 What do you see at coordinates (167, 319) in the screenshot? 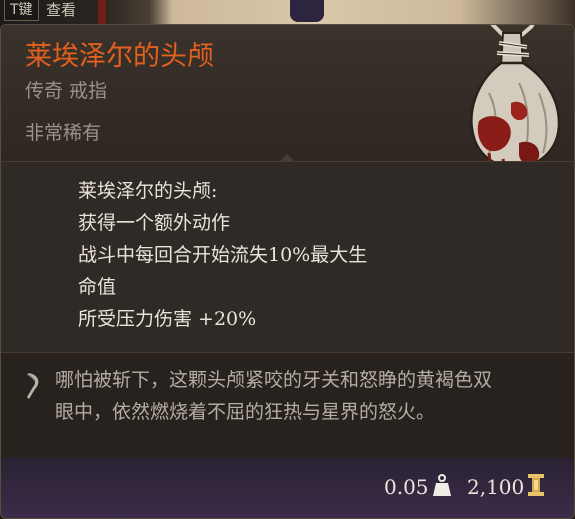
I see `effect-line: 所受压力伤害 +20%` at bounding box center [167, 319].